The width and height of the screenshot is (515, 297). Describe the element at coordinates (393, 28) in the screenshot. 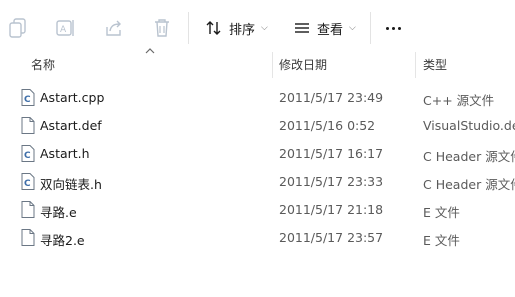

I see `more-dots-icon` at that location.